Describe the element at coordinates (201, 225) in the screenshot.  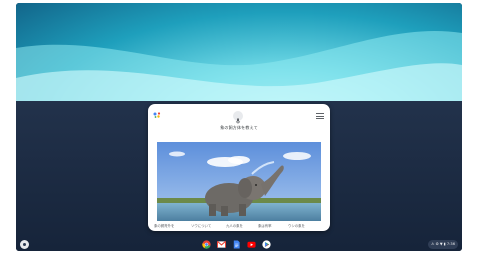
I see `suggestion-chip: ソウについて` at that location.